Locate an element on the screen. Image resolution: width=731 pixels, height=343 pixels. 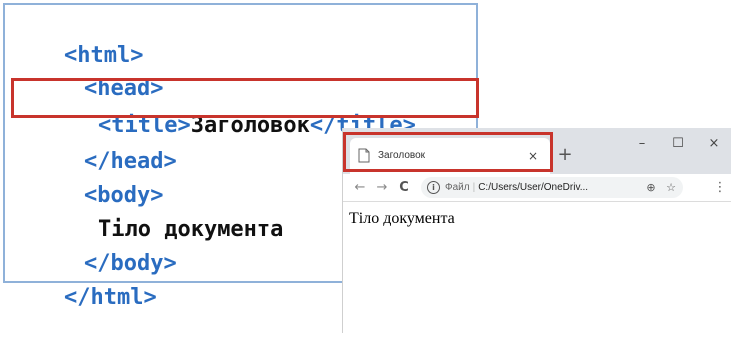
code-line-body-open: <body> is located at coordinates (97, 179).